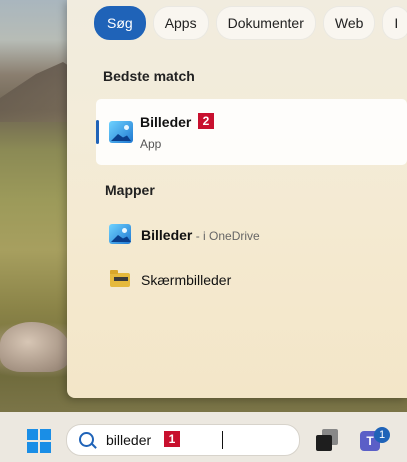 The height and width of the screenshot is (462, 407). I want to click on tab-more: I, so click(394, 23).